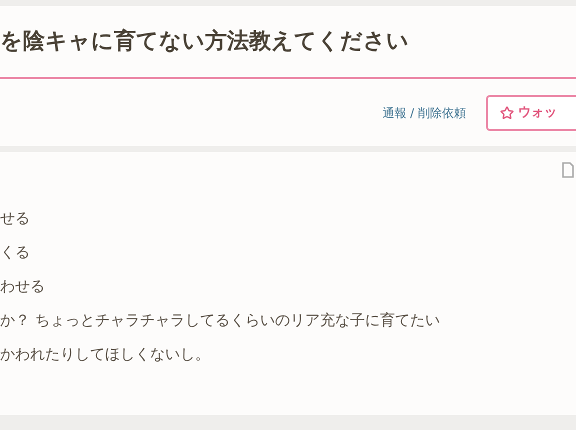  Describe the element at coordinates (424, 113) in the screenshot. I see `report-link: 通報 / 削除依頼` at that location.